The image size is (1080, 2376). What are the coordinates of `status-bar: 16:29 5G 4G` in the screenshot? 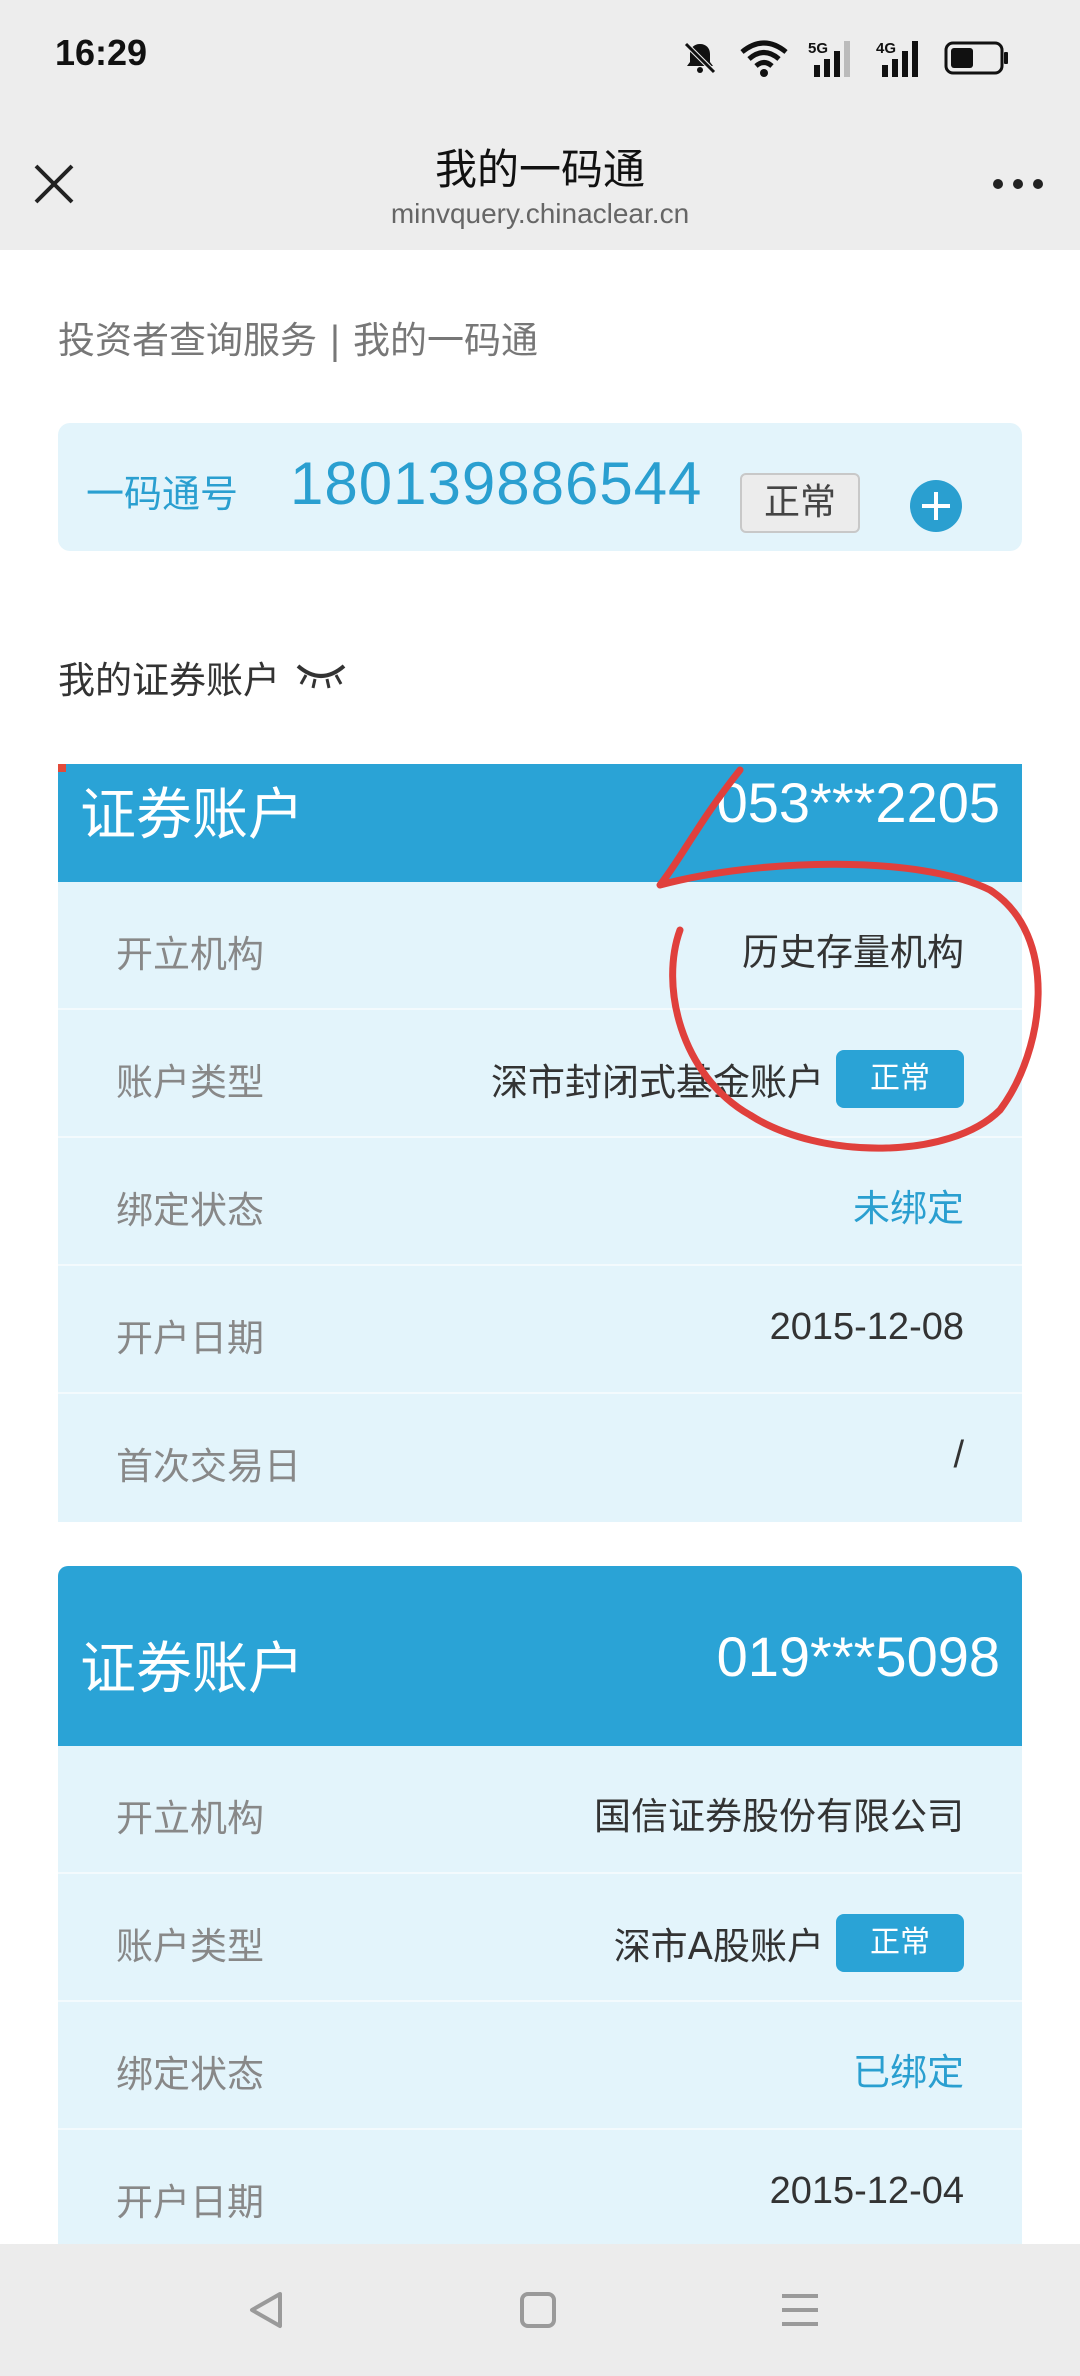 It's located at (540, 59).